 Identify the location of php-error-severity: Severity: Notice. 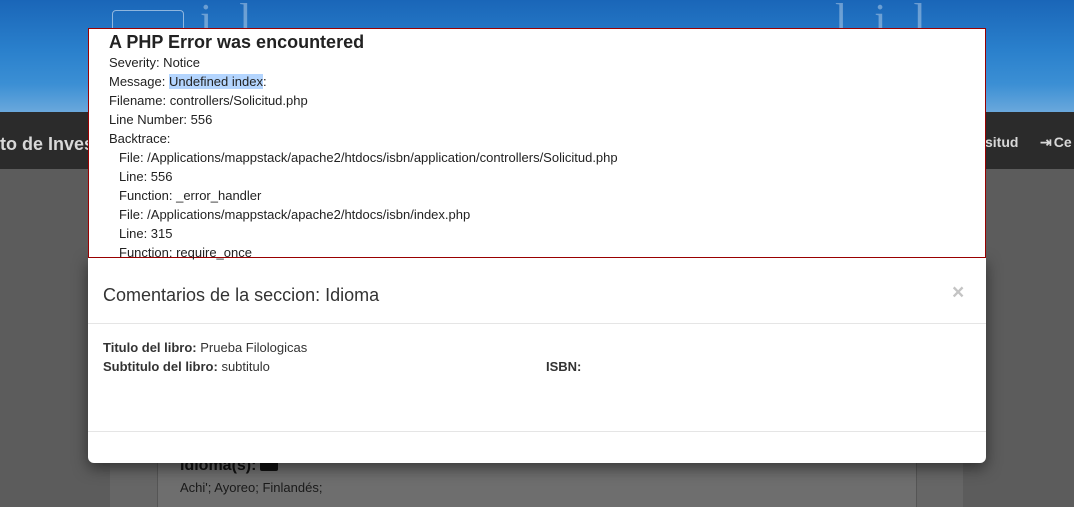
(155, 62).